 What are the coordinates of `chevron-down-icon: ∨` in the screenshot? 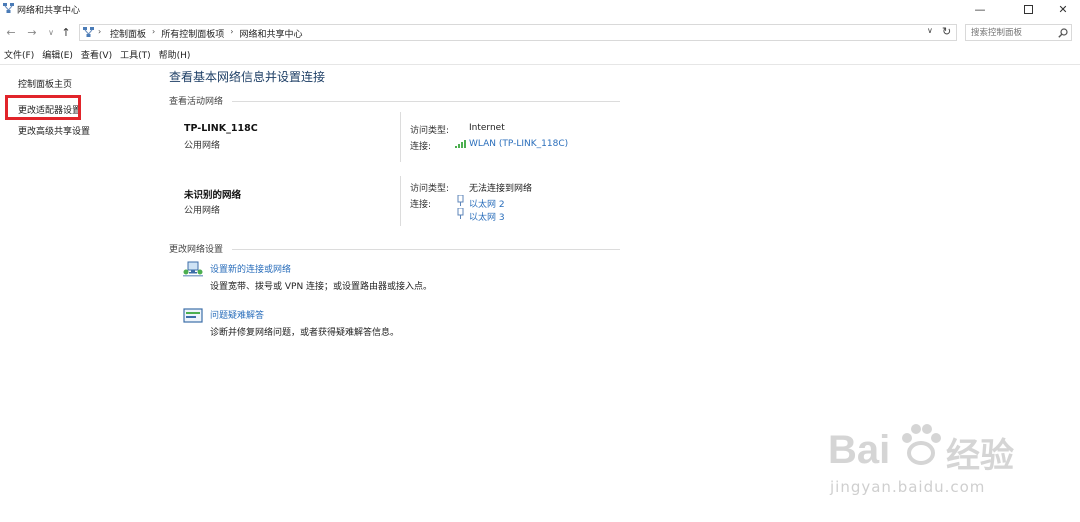 It's located at (51, 32).